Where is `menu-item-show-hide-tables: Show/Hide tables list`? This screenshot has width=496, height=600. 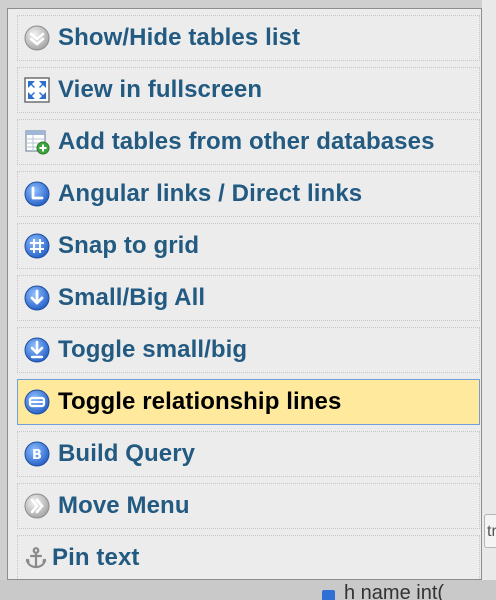 menu-item-show-hide-tables: Show/Hide tables list is located at coordinates (248, 38).